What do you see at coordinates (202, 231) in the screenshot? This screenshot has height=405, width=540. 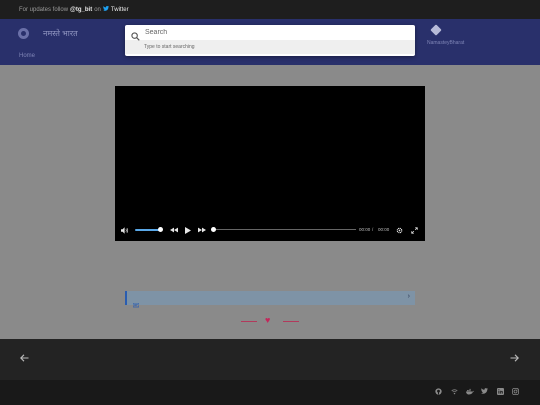 I see `fast-forward-icon` at bounding box center [202, 231].